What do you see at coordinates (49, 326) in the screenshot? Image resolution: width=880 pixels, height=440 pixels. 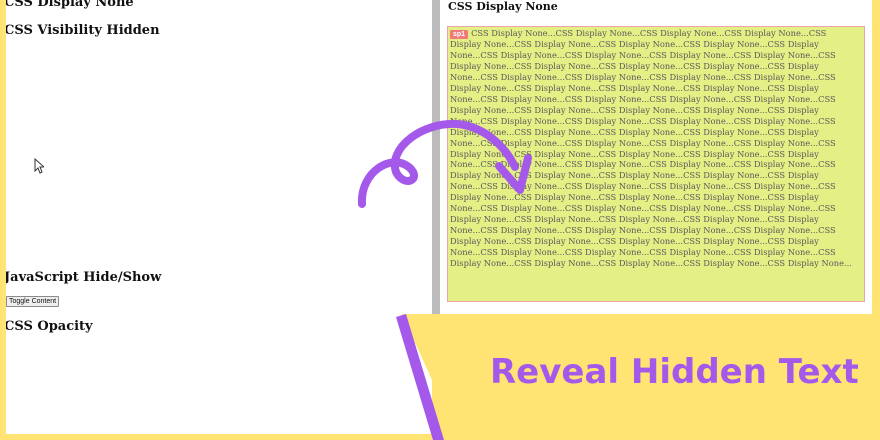 I see `heading-css-opacity: CSS Opacity` at bounding box center [49, 326].